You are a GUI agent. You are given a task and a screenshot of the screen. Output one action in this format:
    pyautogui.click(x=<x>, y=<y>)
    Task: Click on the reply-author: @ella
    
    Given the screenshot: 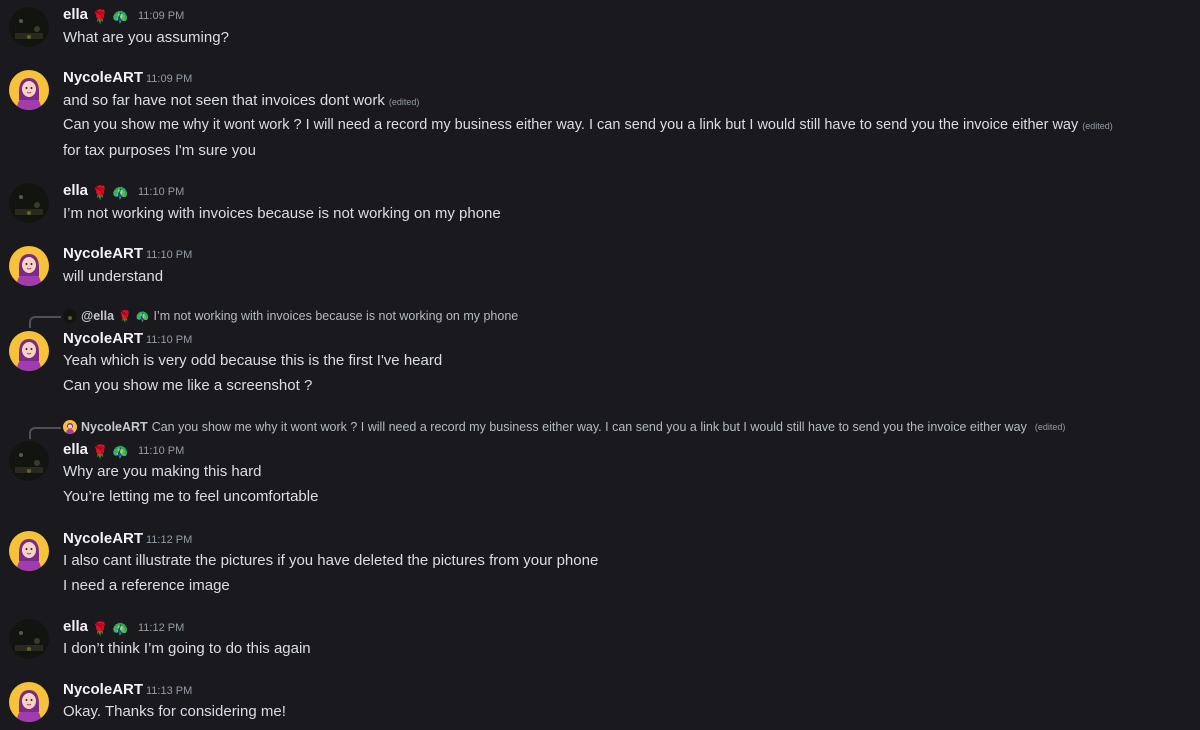 What is the action you would take?
    pyautogui.click(x=98, y=316)
    